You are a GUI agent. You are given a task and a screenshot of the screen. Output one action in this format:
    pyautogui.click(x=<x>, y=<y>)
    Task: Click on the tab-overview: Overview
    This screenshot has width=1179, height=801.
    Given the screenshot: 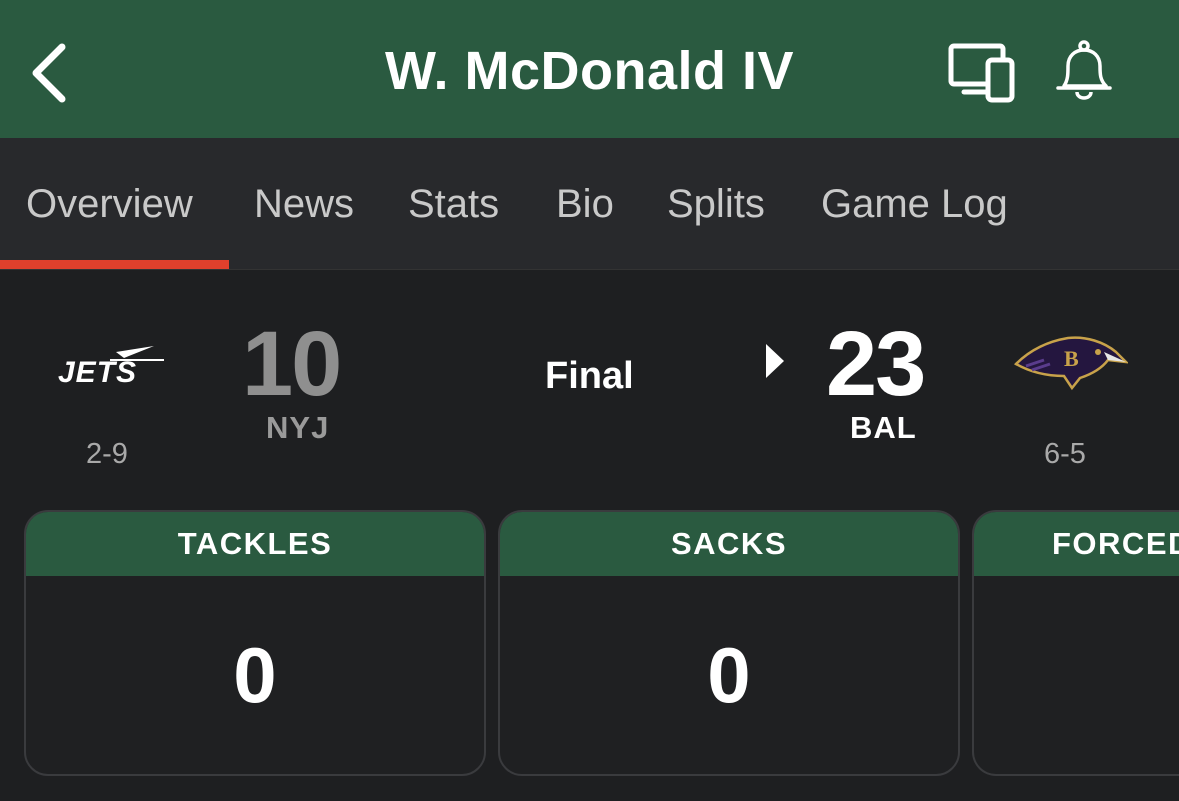 What is the action you would take?
    pyautogui.click(x=109, y=204)
    